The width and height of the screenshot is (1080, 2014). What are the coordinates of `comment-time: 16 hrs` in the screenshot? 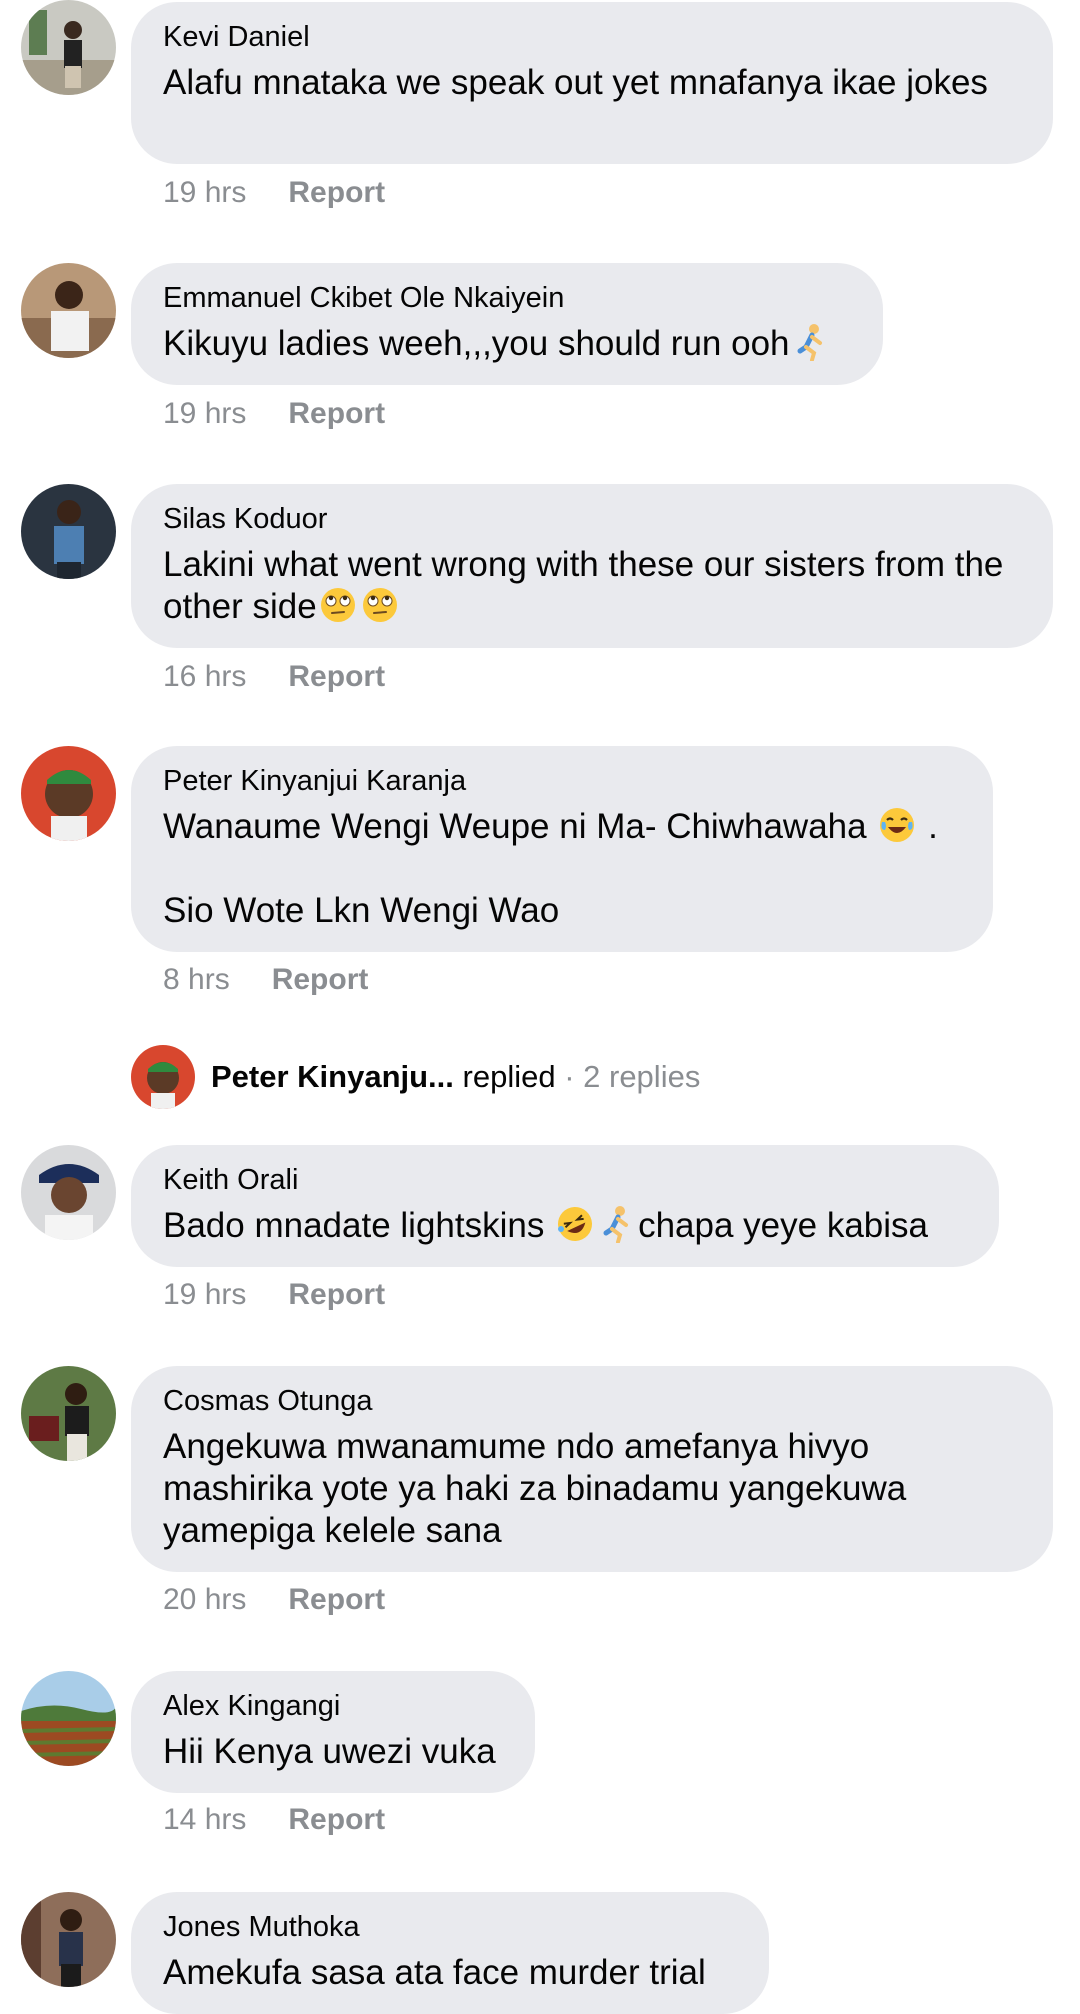 It's located at (204, 677).